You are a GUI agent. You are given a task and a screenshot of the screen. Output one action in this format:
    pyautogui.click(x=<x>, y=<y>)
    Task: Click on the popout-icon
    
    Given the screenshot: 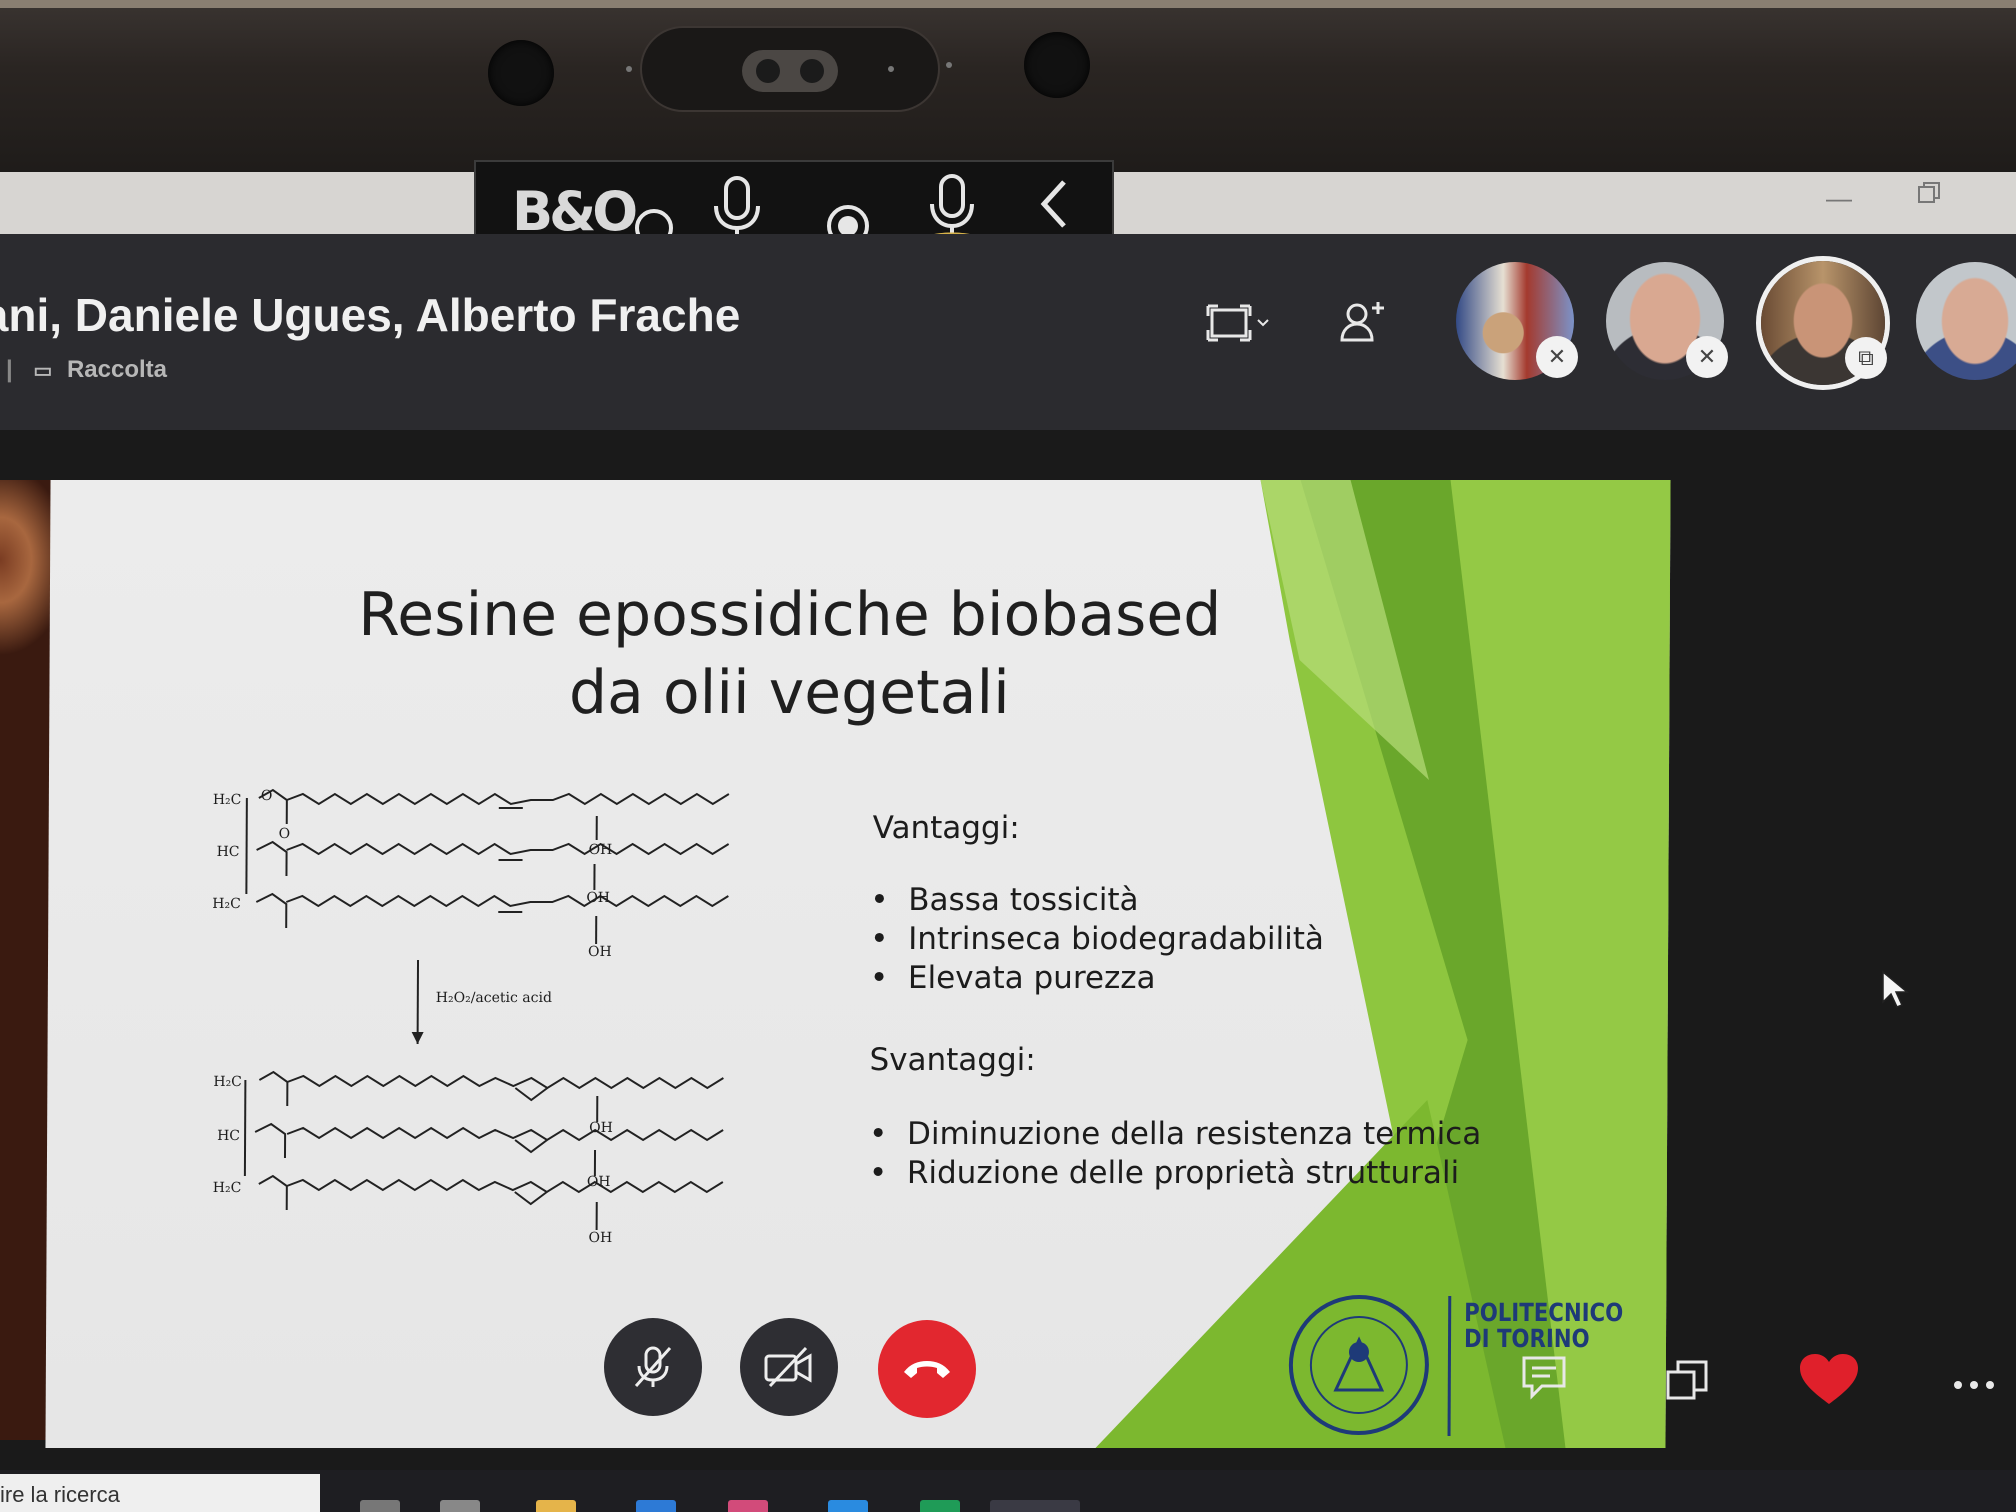 What is the action you would take?
    pyautogui.click(x=1687, y=1380)
    